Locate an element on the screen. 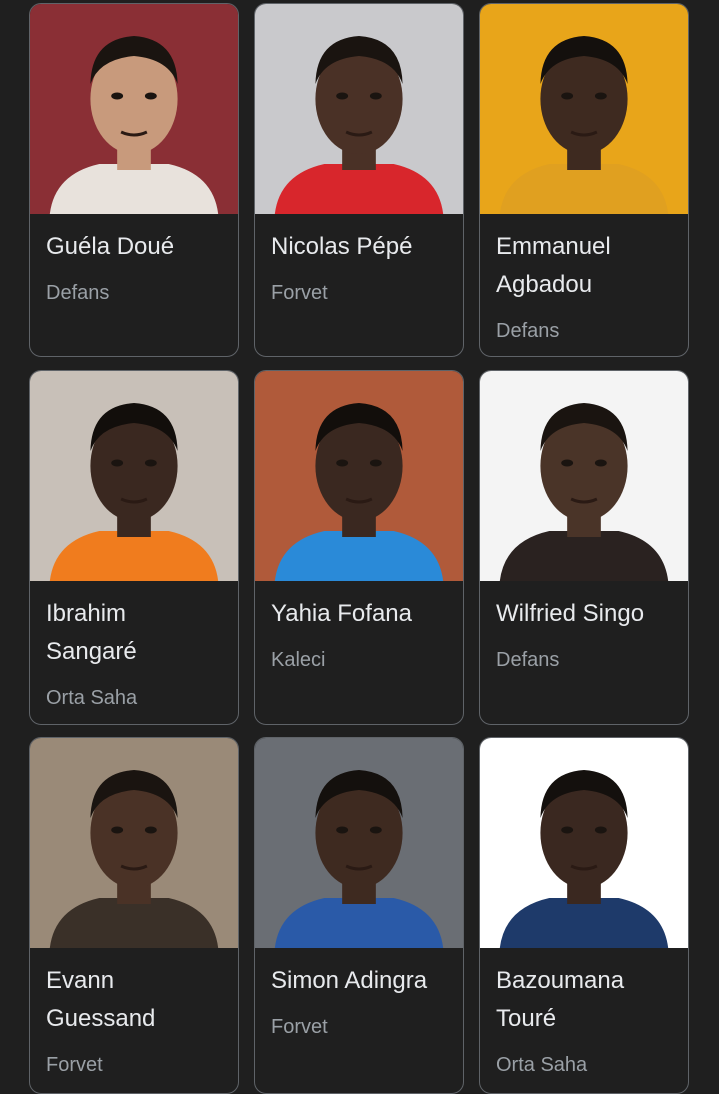 Image resolution: width=719 pixels, height=1094 pixels. player-position: Kaleci is located at coordinates (298, 660).